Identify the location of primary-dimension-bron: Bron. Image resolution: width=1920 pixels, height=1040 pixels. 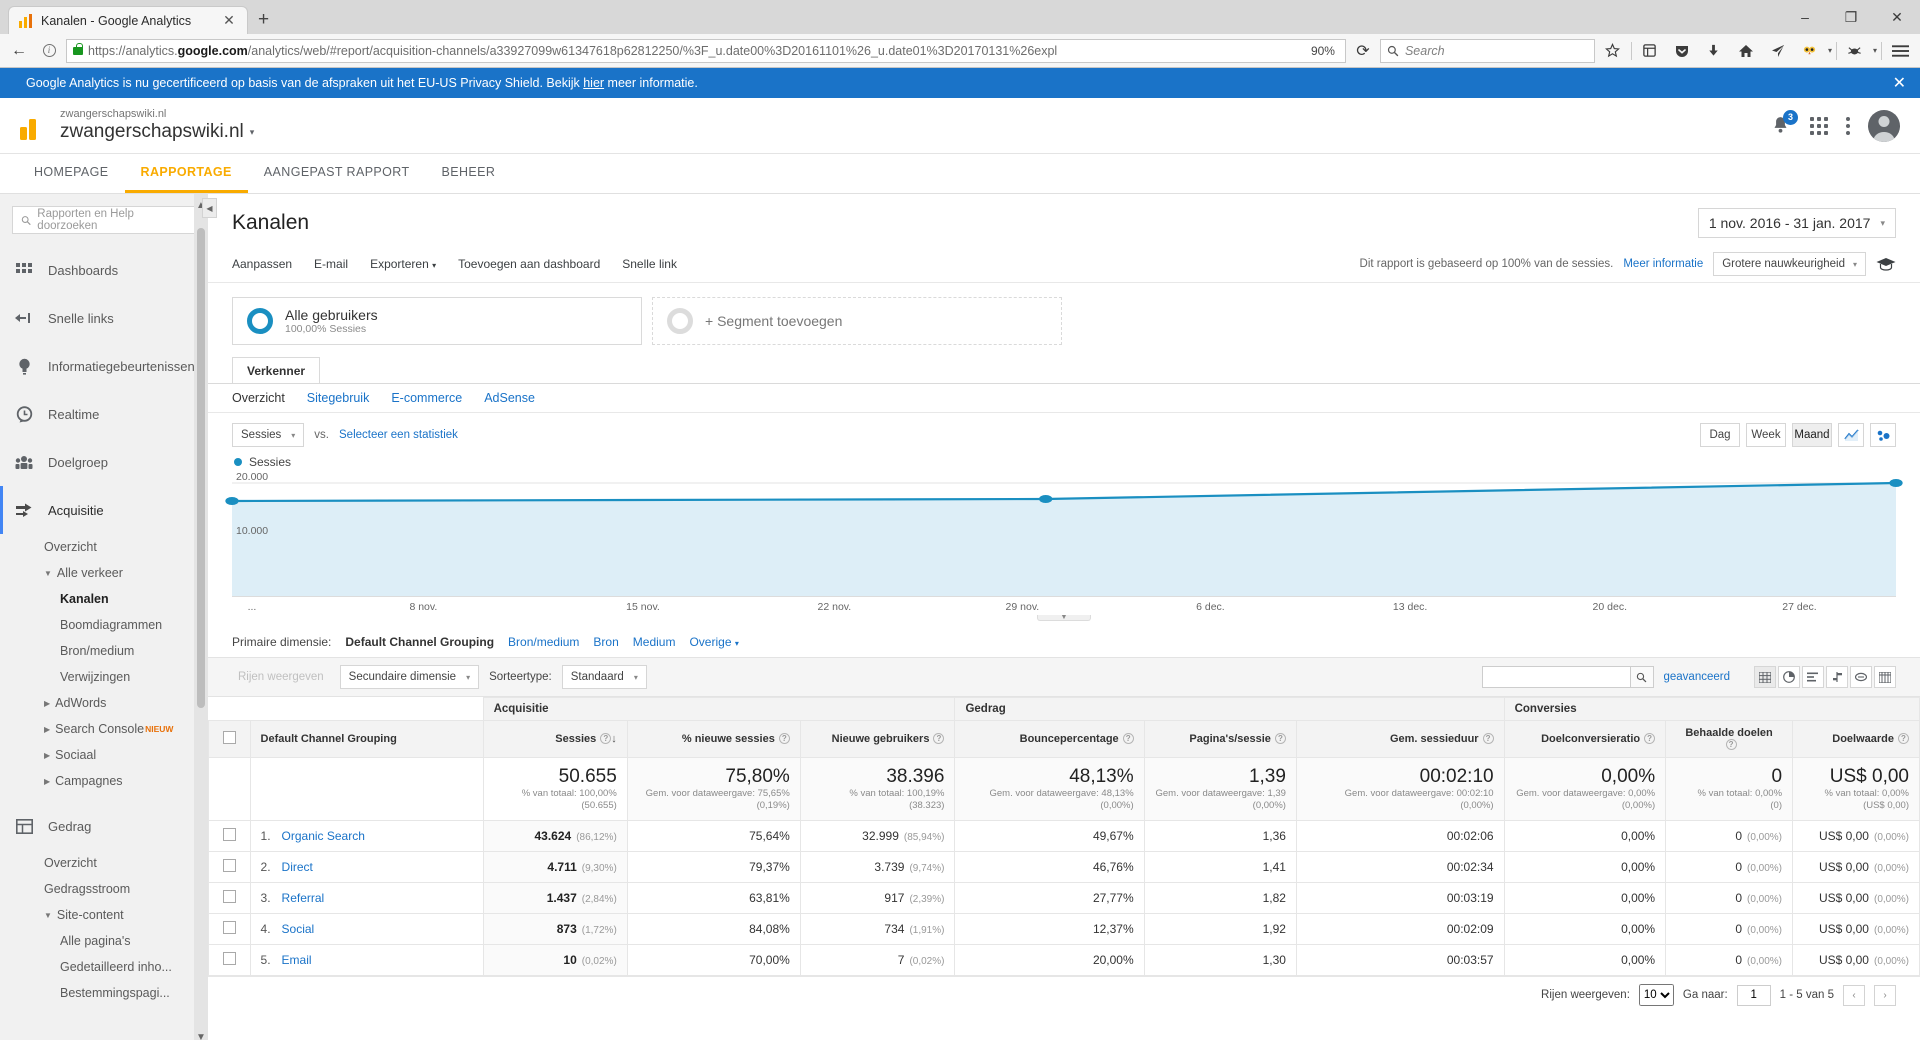
(605, 642).